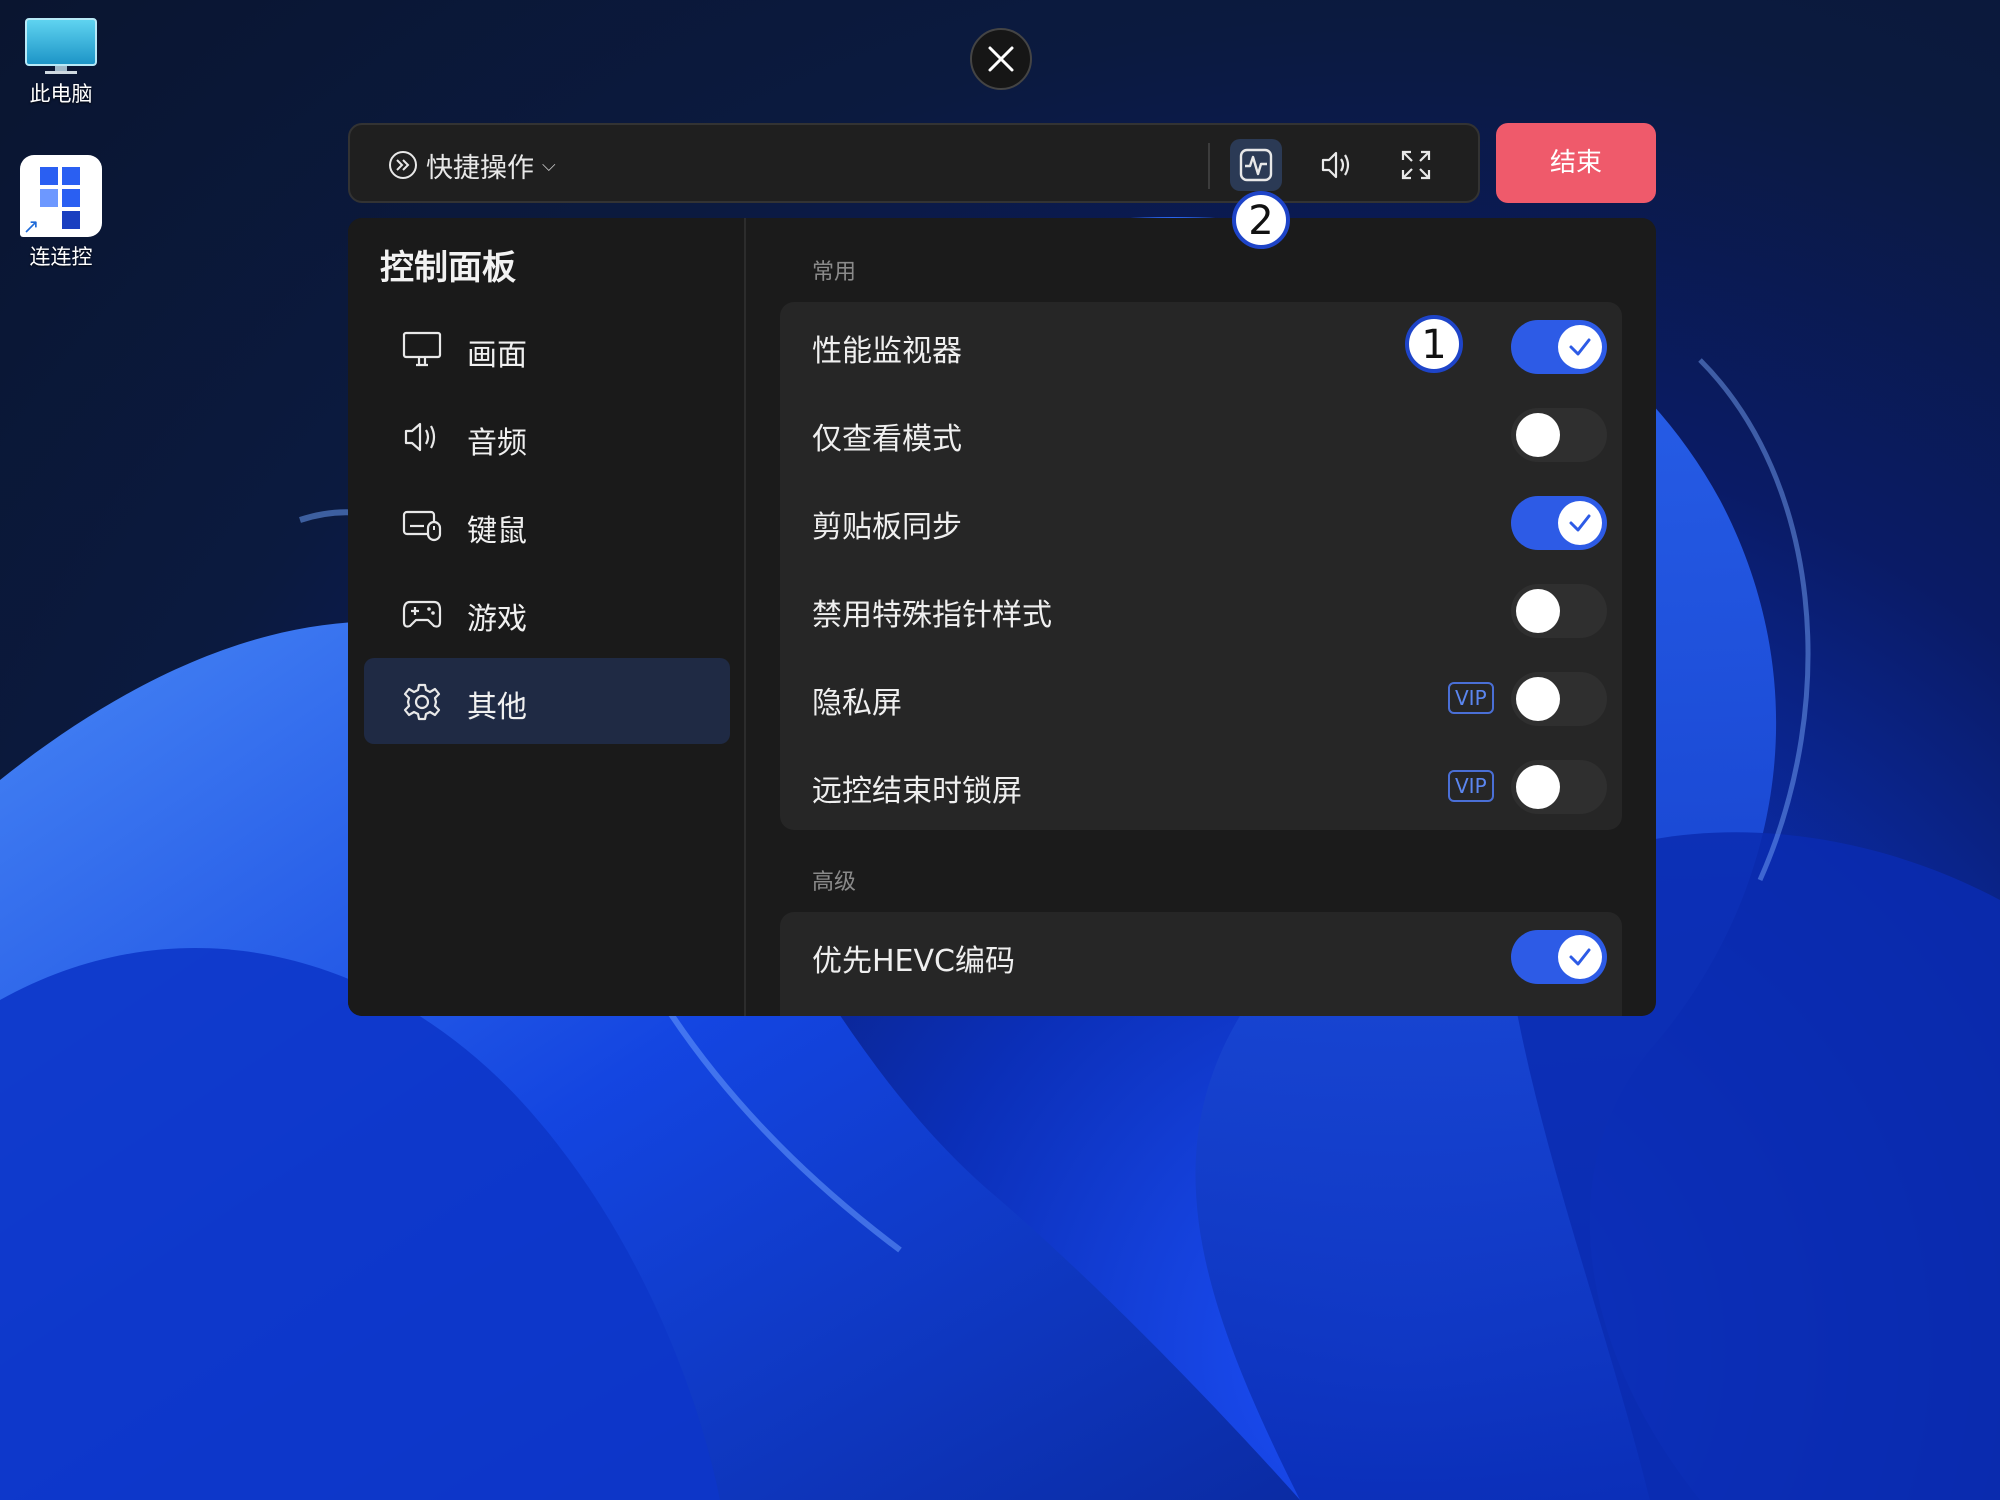  Describe the element at coordinates (549, 165) in the screenshot. I see `chevron-down-icon: ⌵` at that location.